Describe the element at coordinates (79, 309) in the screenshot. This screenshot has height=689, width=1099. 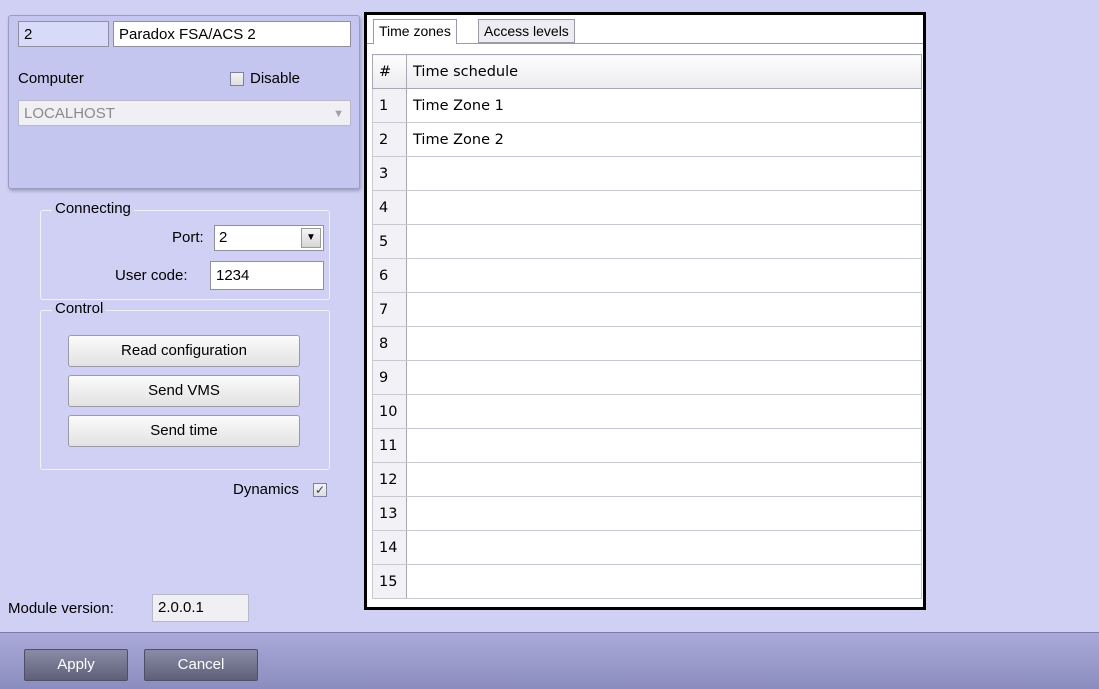
I see `control-group-title: Control` at that location.